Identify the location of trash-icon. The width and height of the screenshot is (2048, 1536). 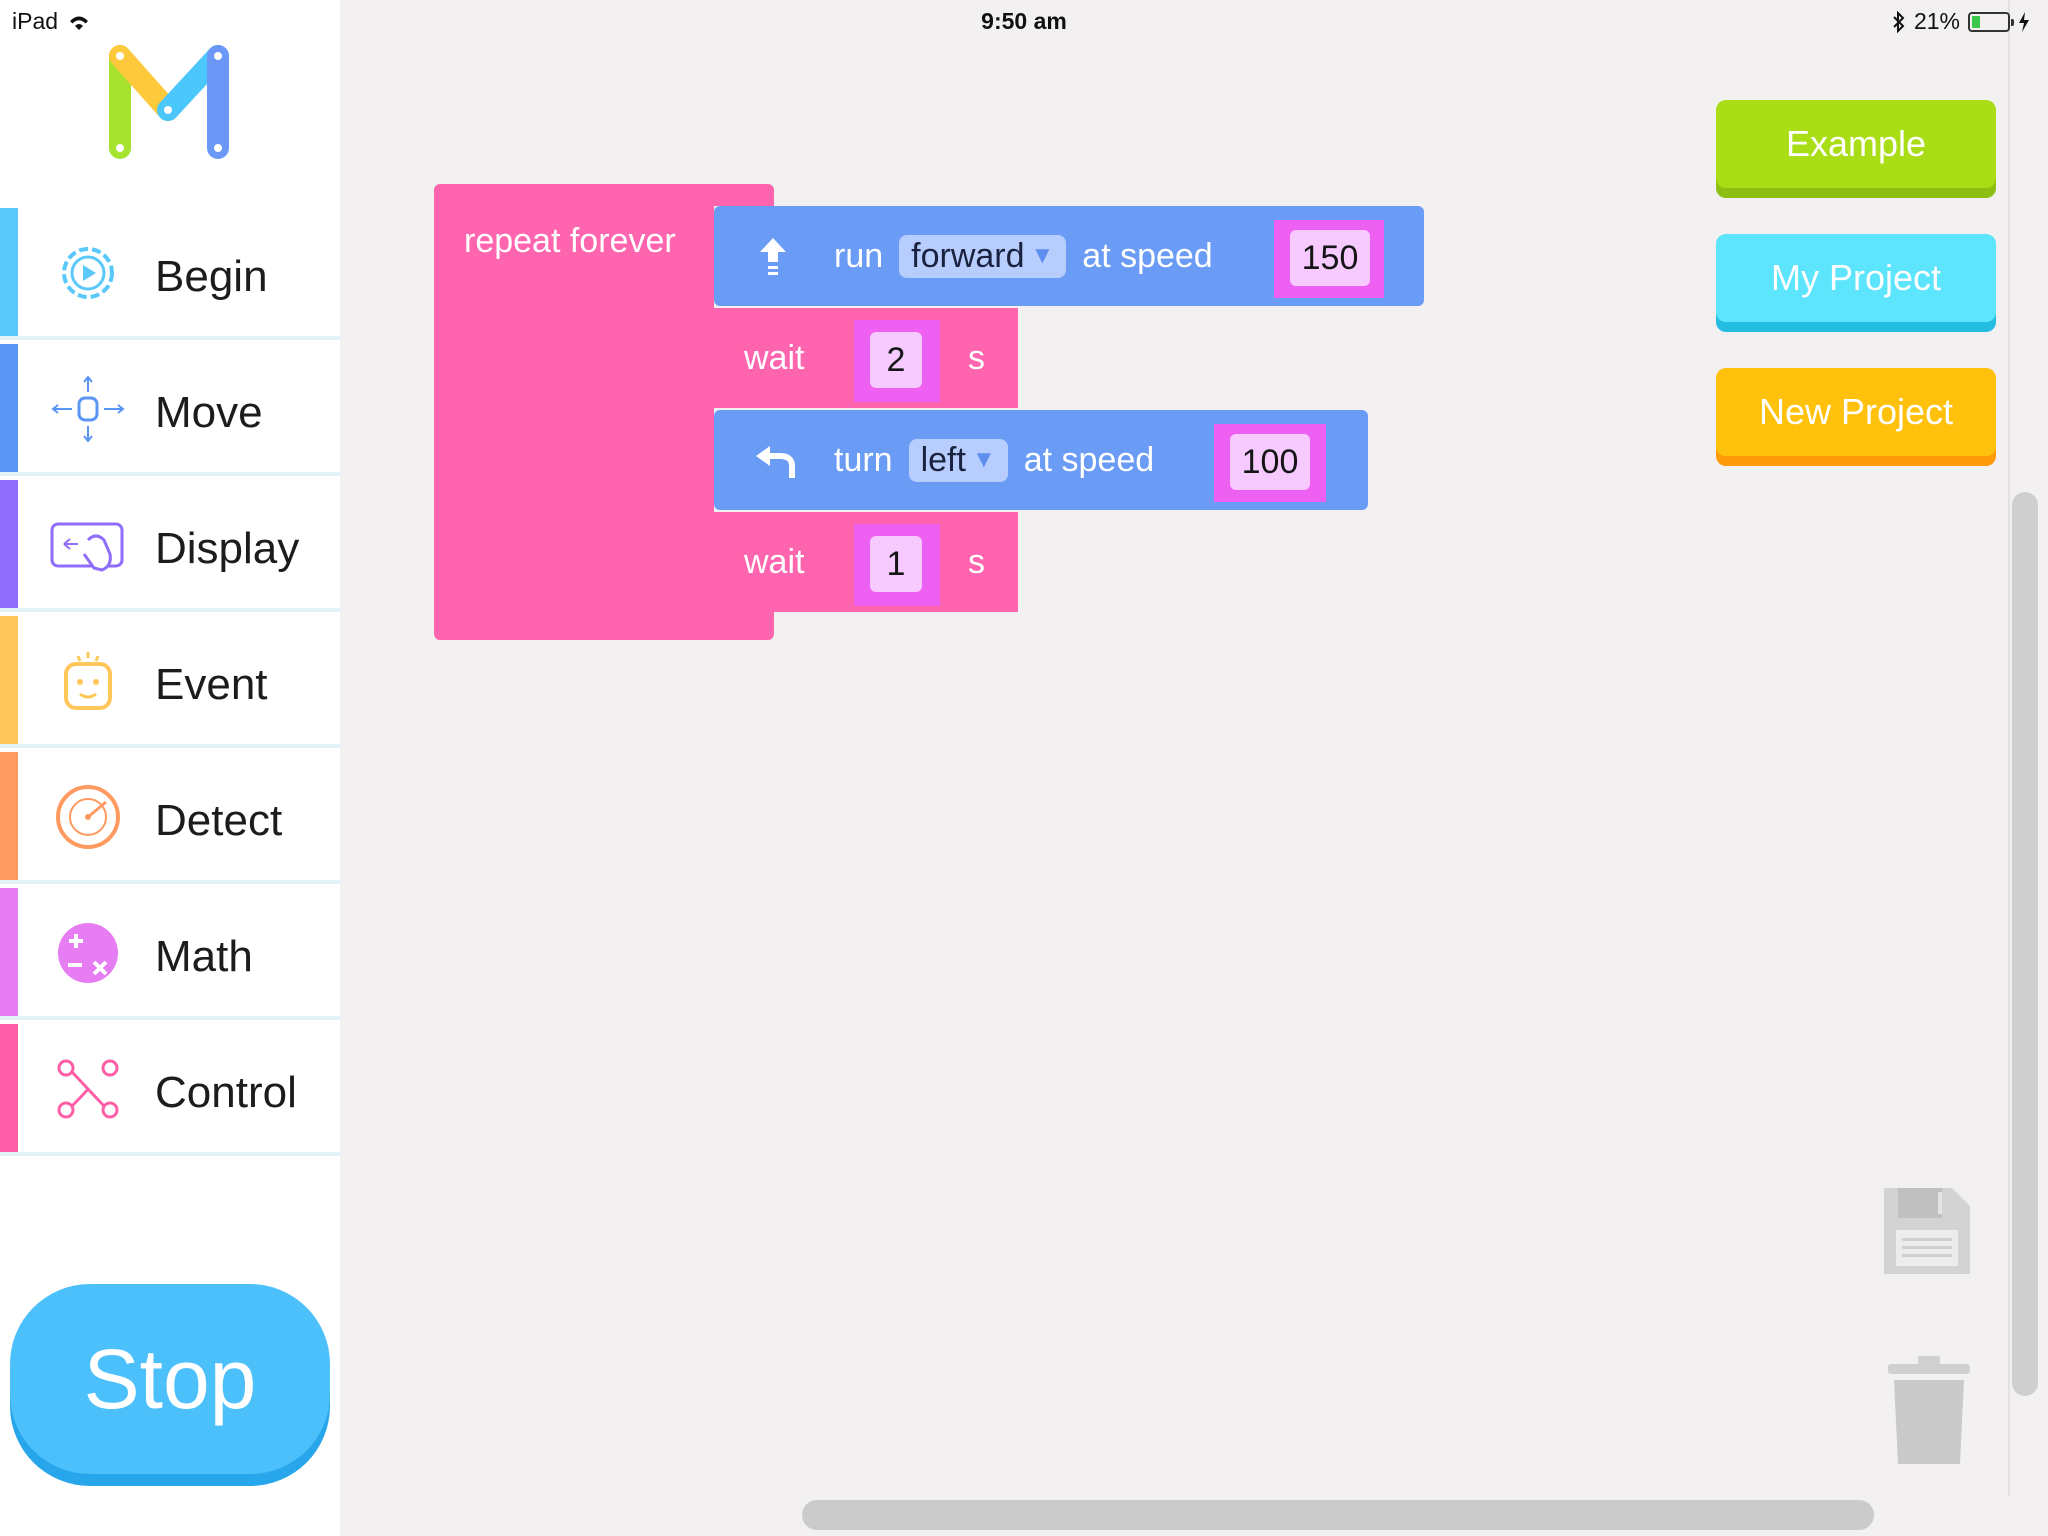
(1929, 1411).